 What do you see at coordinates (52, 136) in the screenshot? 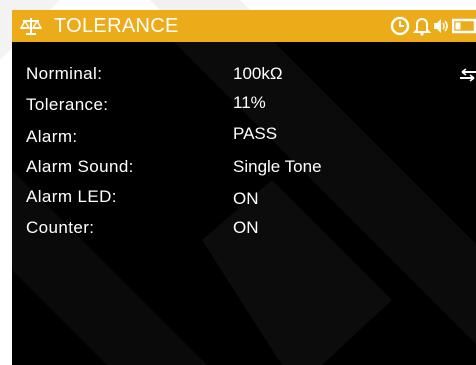
I see `alarm-label: Alarm:` at bounding box center [52, 136].